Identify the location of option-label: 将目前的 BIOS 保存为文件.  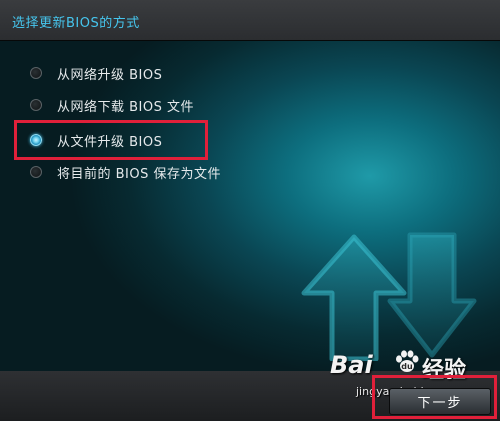
(139, 174).